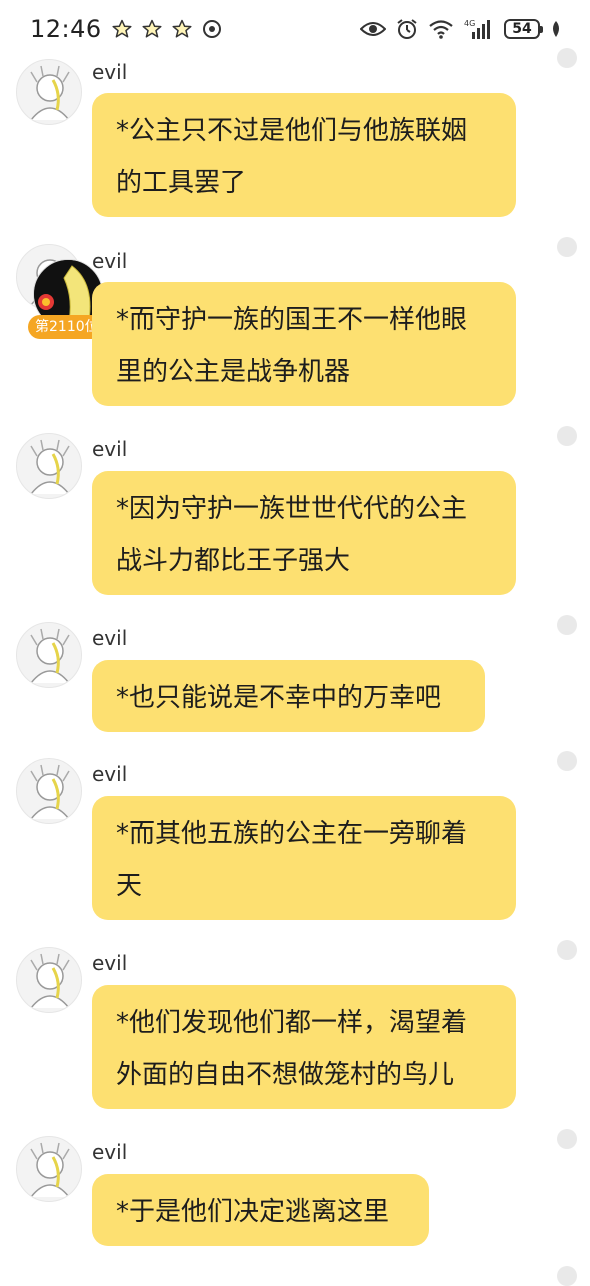  Describe the element at coordinates (304, 155) in the screenshot. I see `message-bubble: *公主只不过是他们与他族联姻的工具罢了` at that location.